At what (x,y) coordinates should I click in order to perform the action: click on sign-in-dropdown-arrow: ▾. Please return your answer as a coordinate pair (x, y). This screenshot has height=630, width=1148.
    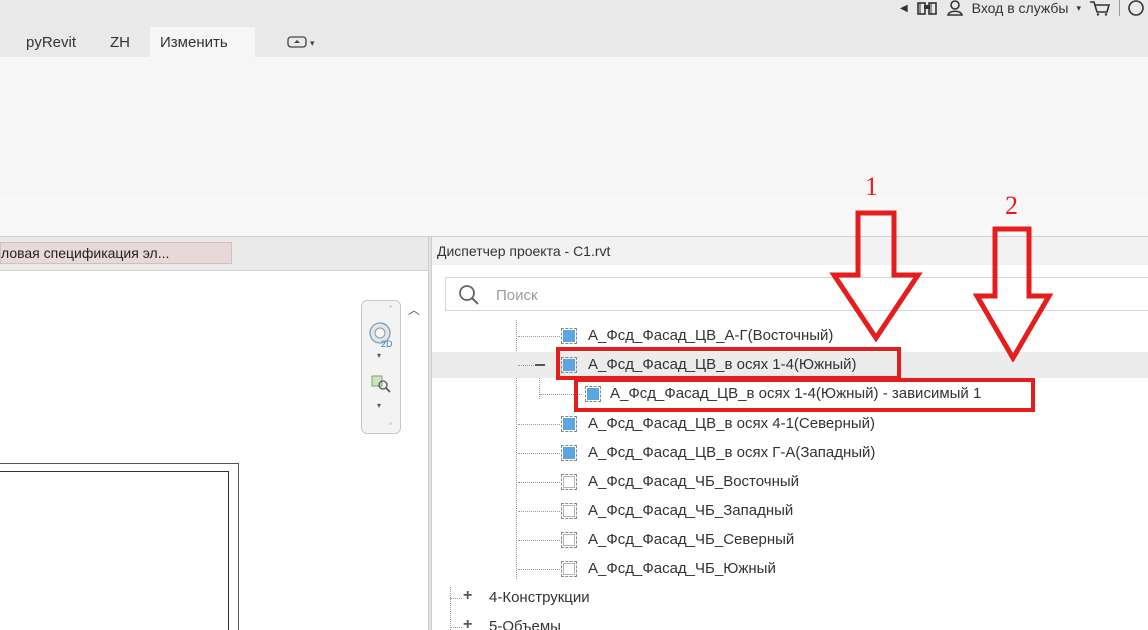
    Looking at the image, I should click on (1078, 8).